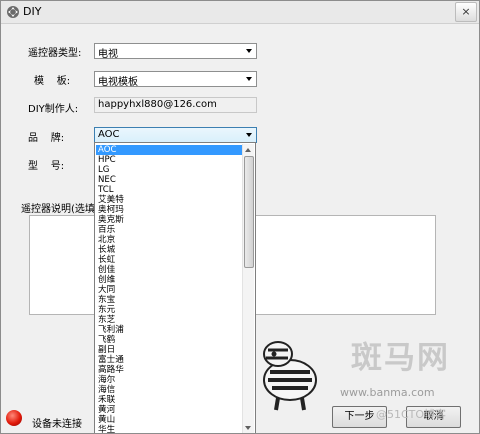 The image size is (480, 434). What do you see at coordinates (170, 429) in the screenshot?
I see `brand-option: 华生` at bounding box center [170, 429].